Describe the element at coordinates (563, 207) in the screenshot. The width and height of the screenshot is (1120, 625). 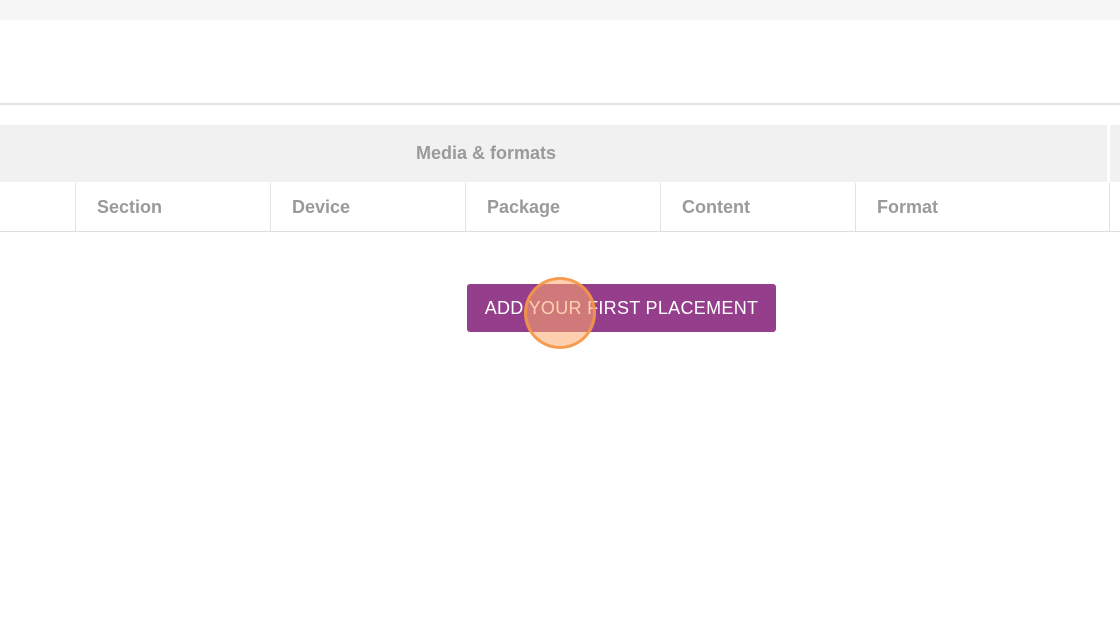
I see `column-header-package: Package` at that location.